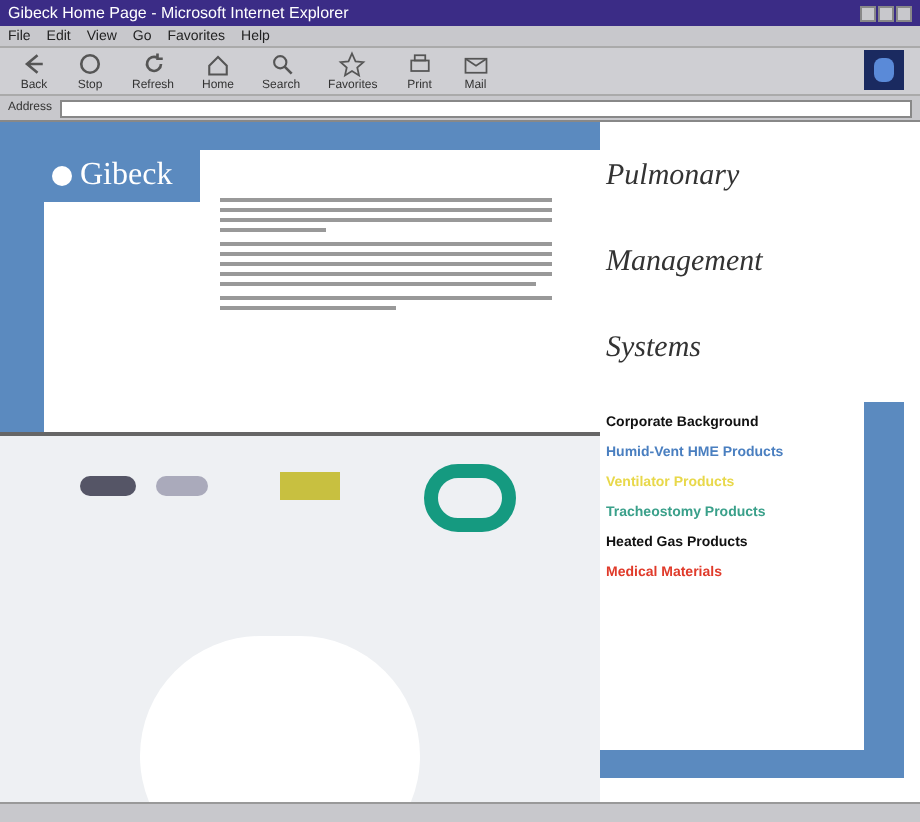 This screenshot has width=920, height=822. What do you see at coordinates (419, 64) in the screenshot?
I see `printer-icon` at bounding box center [419, 64].